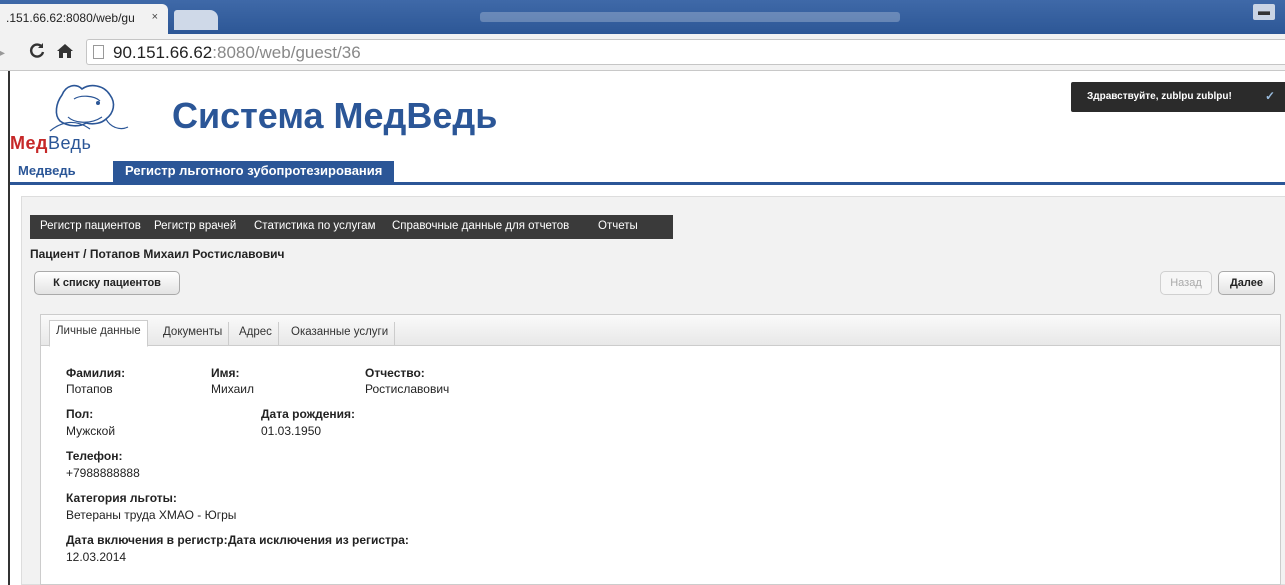 Image resolution: width=1285 pixels, height=585 pixels. Describe the element at coordinates (690, 17) in the screenshot. I see `window-title-bar` at that location.